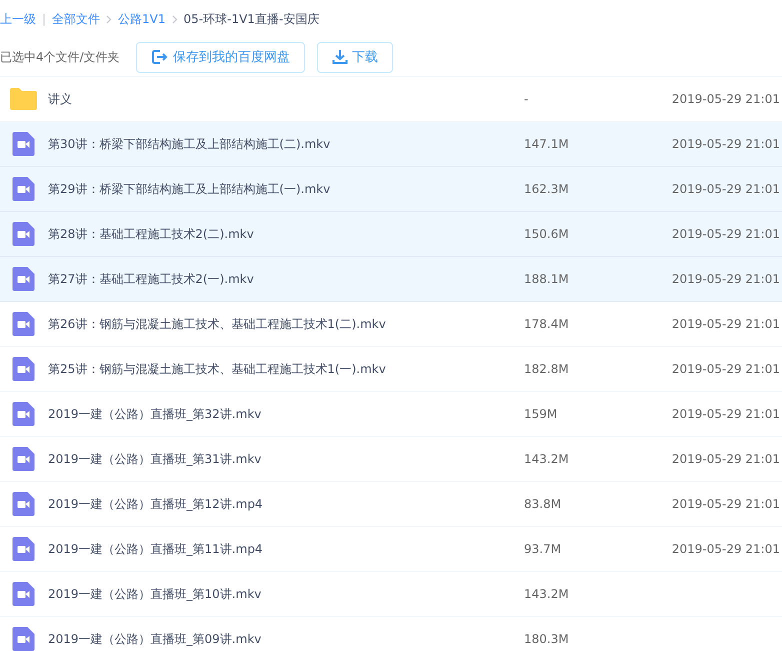  What do you see at coordinates (155, 639) in the screenshot?
I see `file-name: 2019一建（公路）直播班_第09讲.mkv` at bounding box center [155, 639].